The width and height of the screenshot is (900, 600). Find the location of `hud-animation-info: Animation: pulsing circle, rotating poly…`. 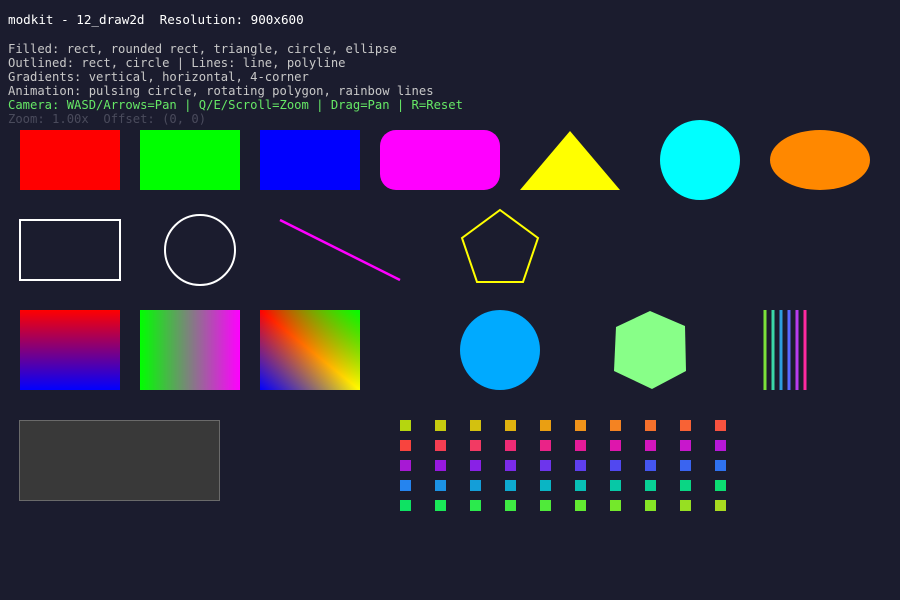

hud-animation-info: Animation: pulsing circle, rotating poly… is located at coordinates (221, 91).